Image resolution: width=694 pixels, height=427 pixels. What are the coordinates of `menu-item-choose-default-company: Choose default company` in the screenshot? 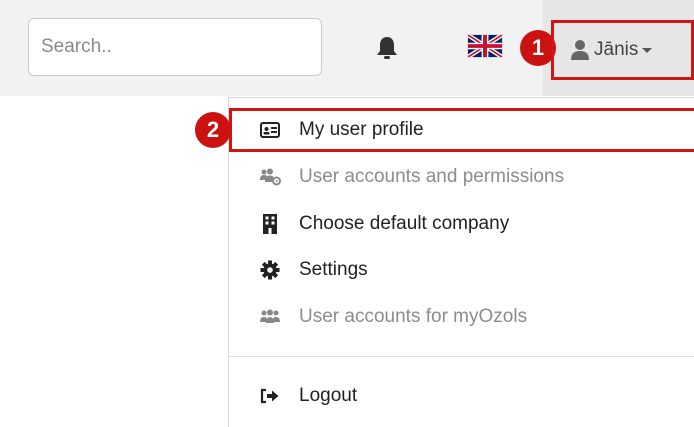 It's located at (461, 224).